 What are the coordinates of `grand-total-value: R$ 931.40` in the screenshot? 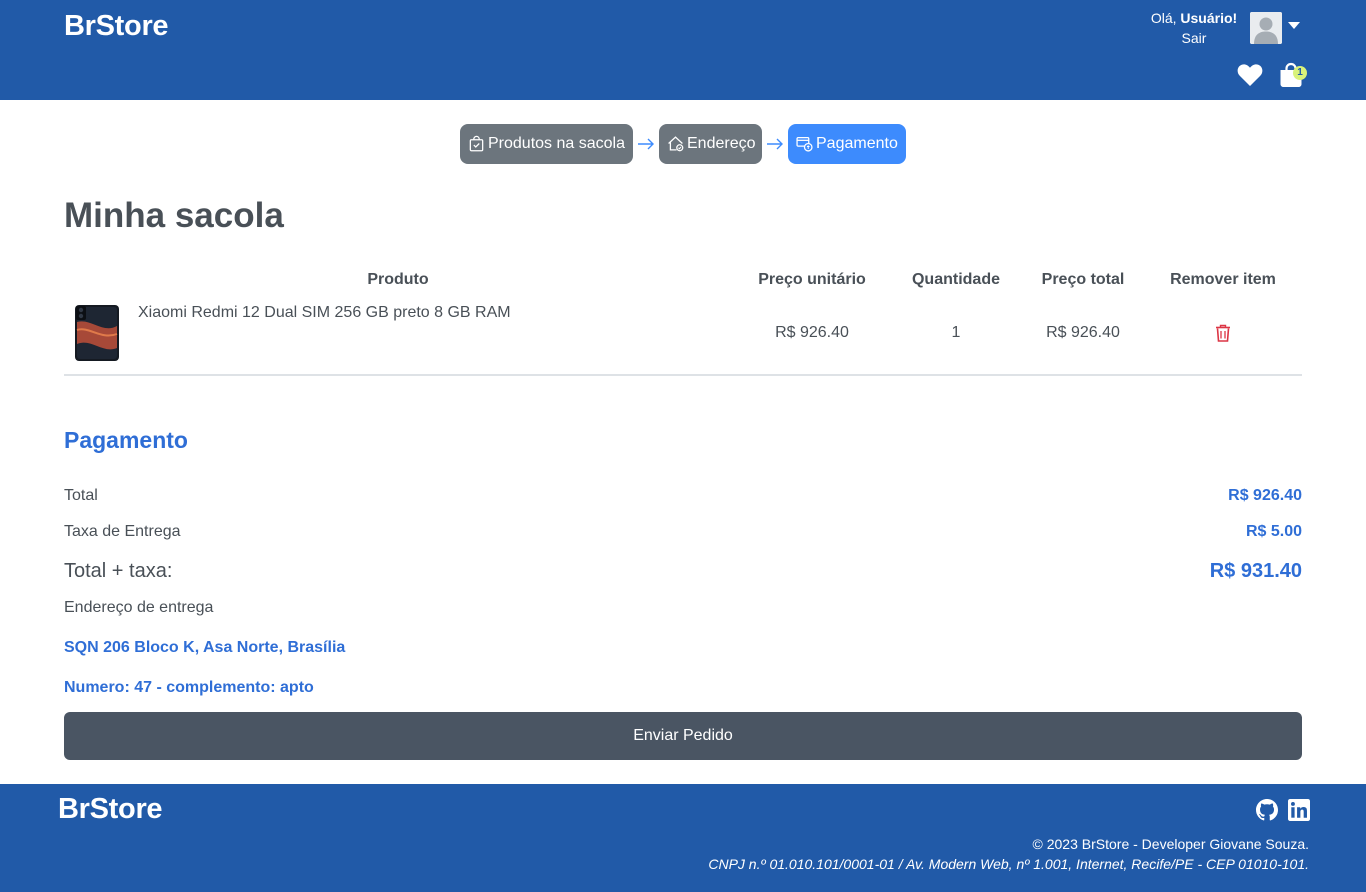 It's located at (1255, 571).